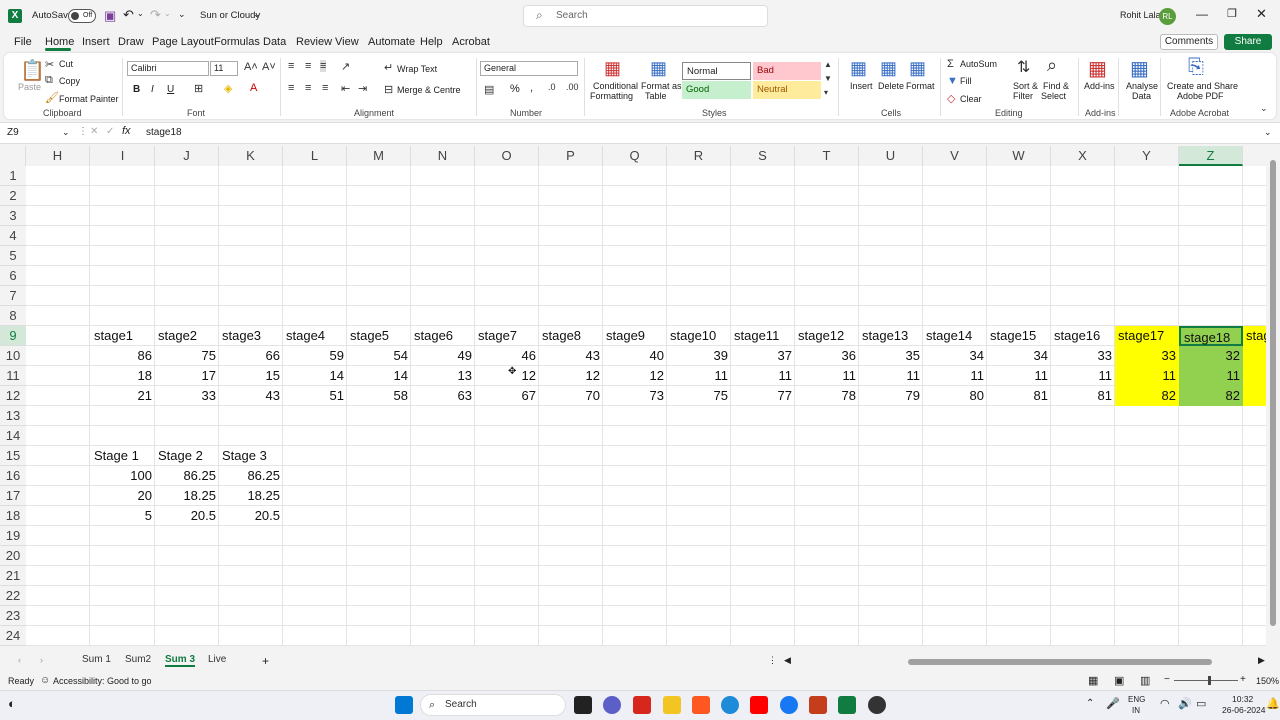  What do you see at coordinates (917, 68) in the screenshot?
I see `format-cells-icon: ▦` at bounding box center [917, 68].